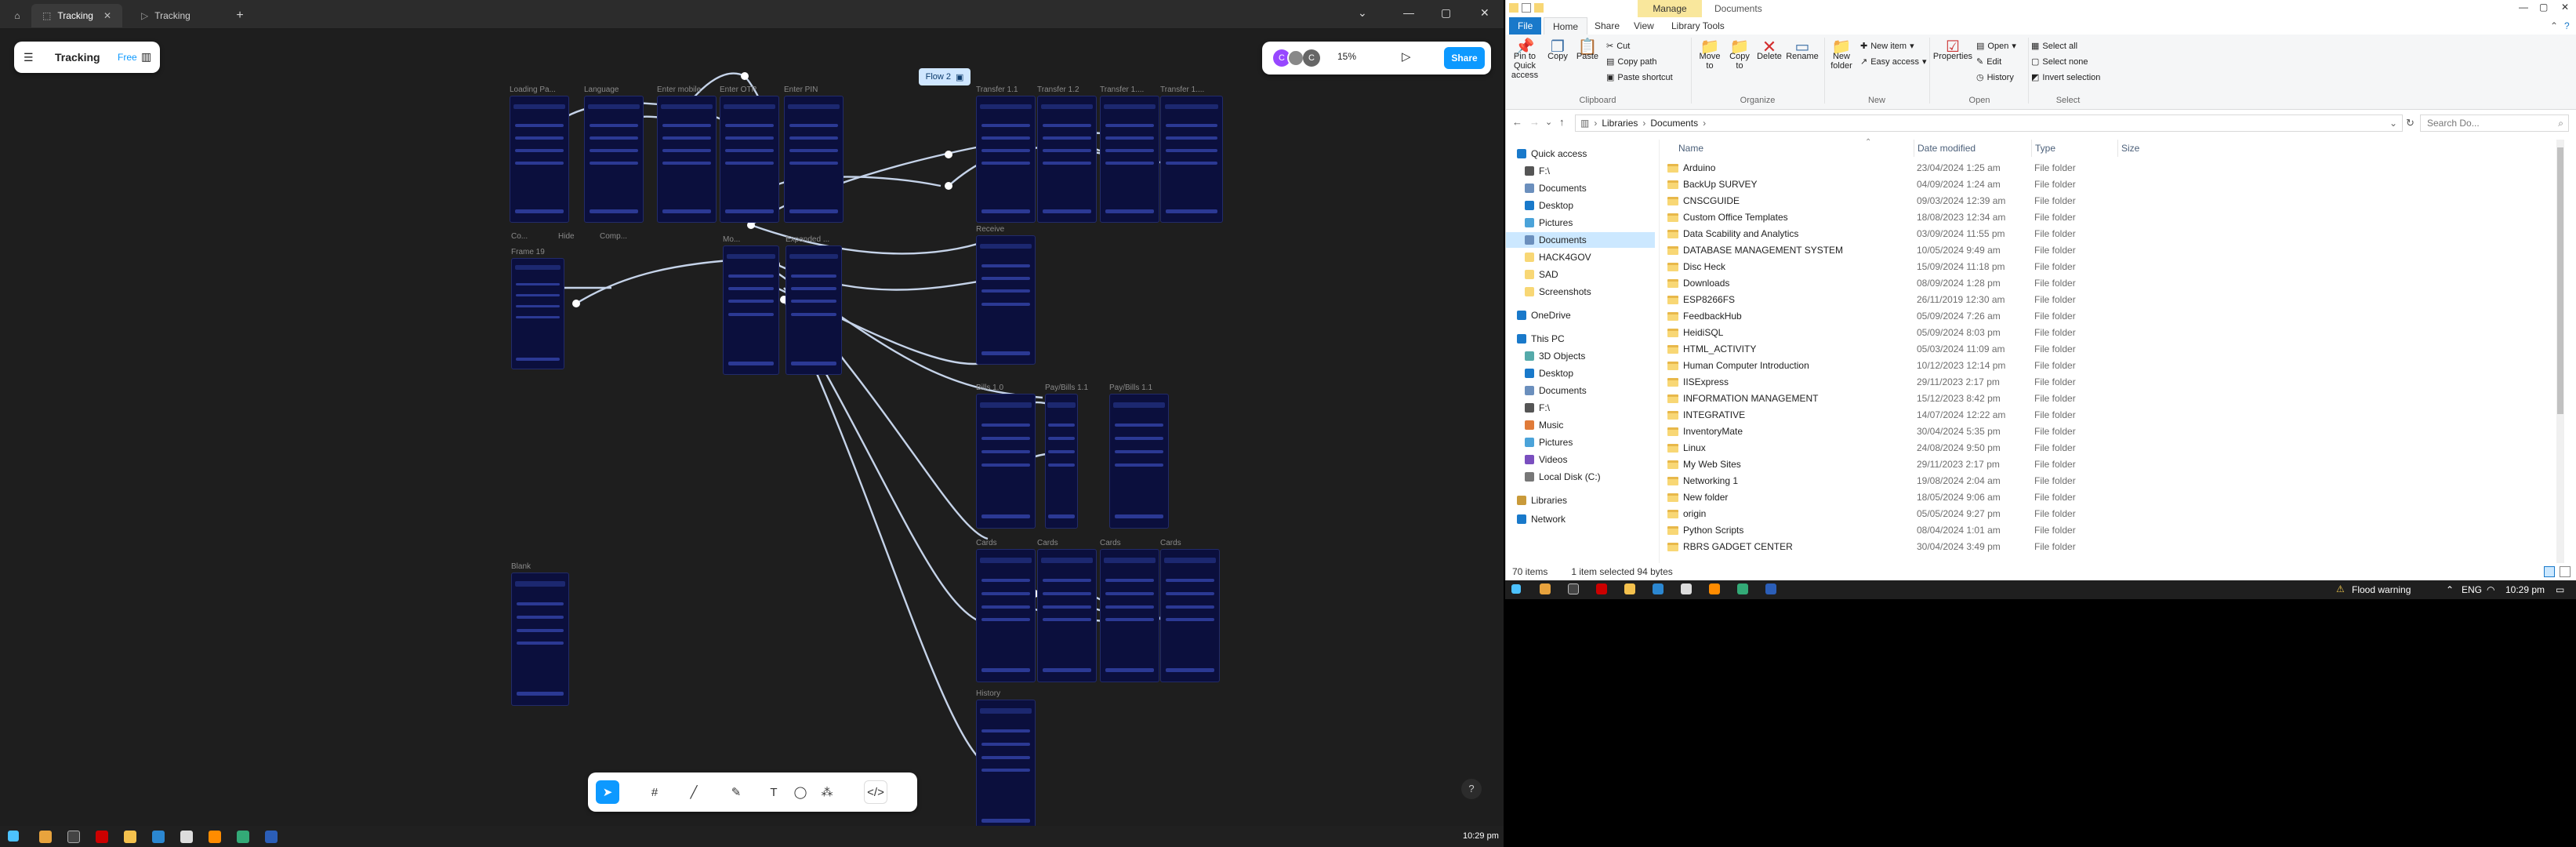  What do you see at coordinates (1588, 50) in the screenshot?
I see `paste-button: 📋 Paste` at bounding box center [1588, 50].